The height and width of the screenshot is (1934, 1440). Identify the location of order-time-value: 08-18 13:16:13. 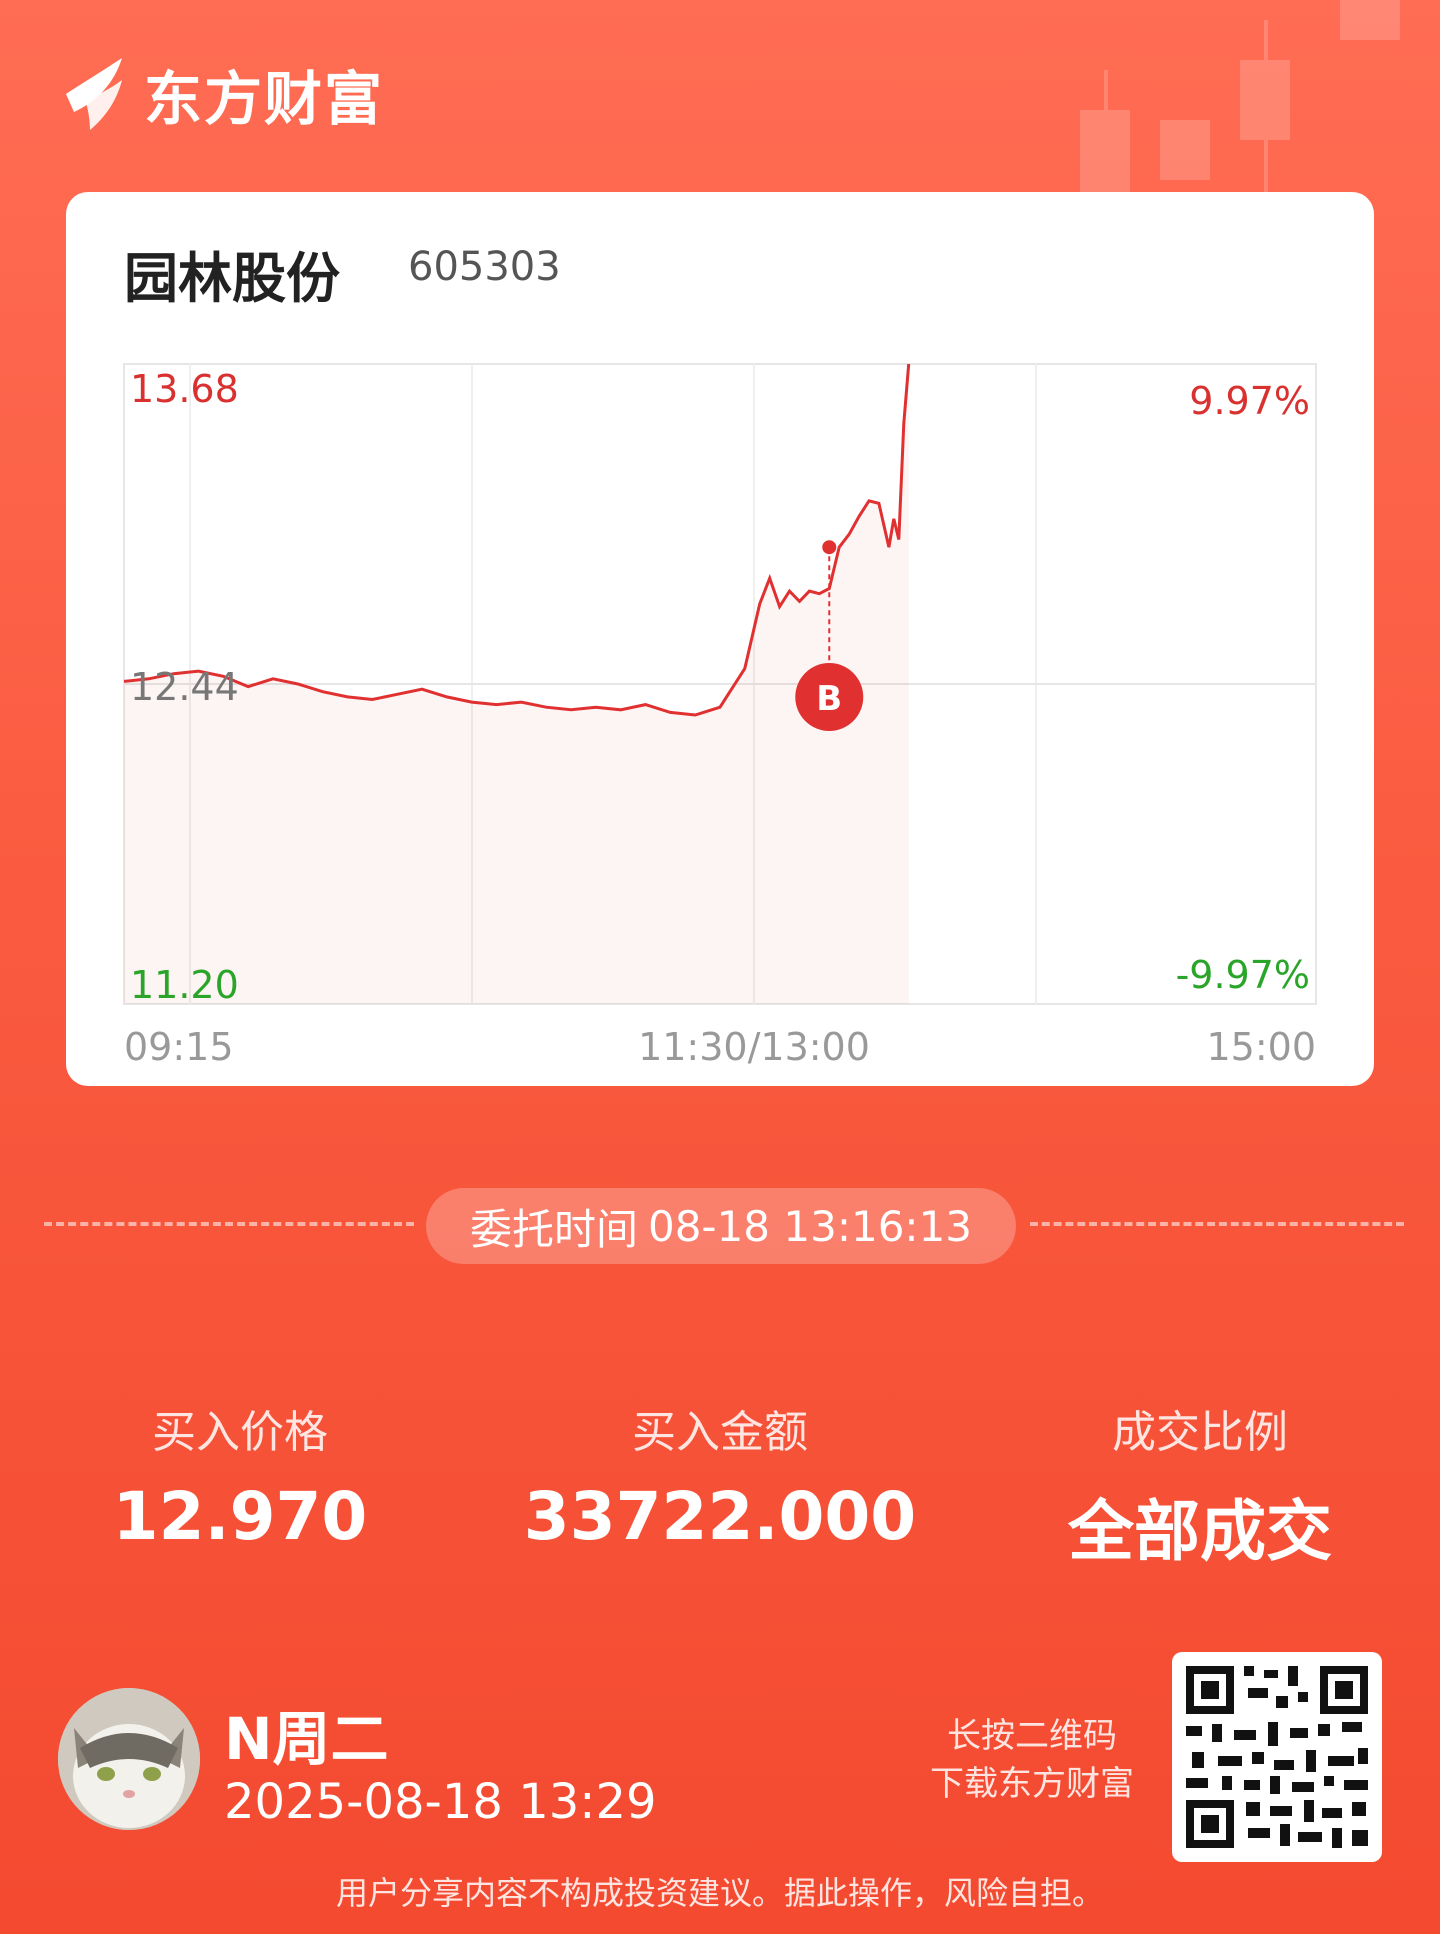
(810, 1226).